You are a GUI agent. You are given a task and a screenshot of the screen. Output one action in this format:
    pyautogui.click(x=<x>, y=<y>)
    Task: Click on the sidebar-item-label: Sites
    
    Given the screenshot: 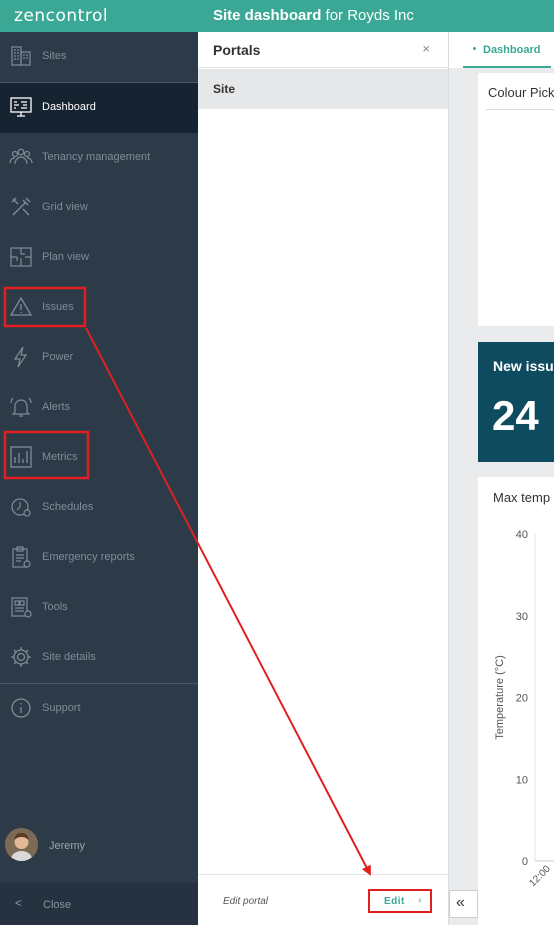 What is the action you would take?
    pyautogui.click(x=54, y=56)
    